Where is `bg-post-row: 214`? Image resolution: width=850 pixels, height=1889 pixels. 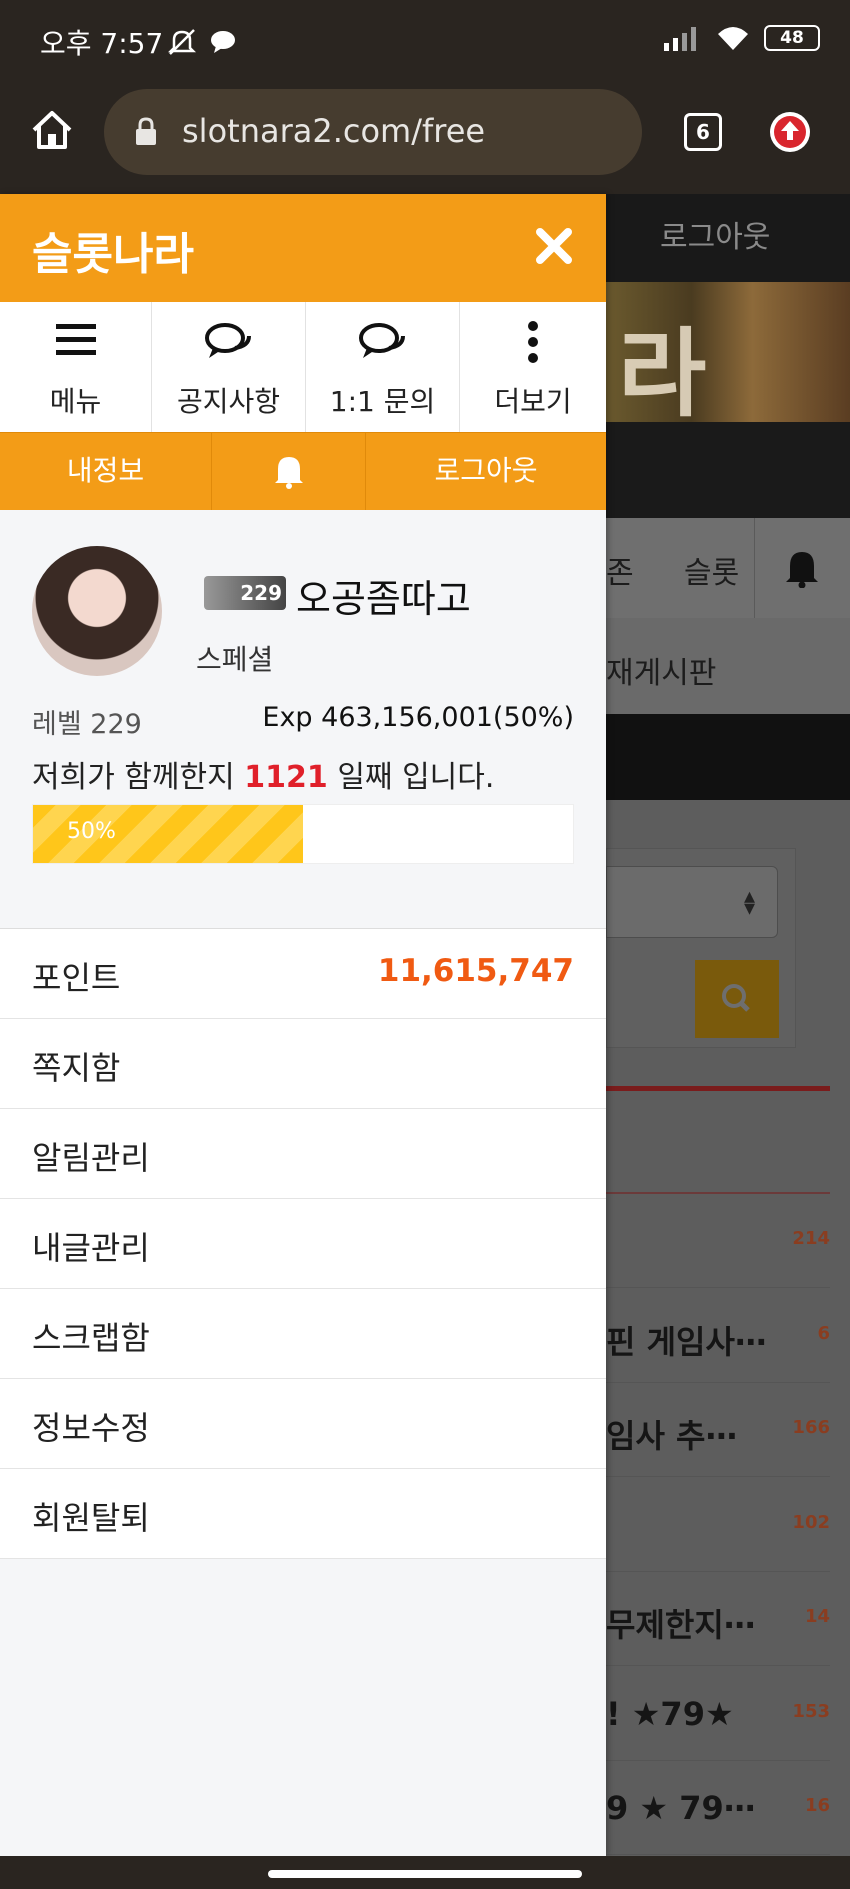
bg-post-row: 214 is located at coordinates (718, 1241).